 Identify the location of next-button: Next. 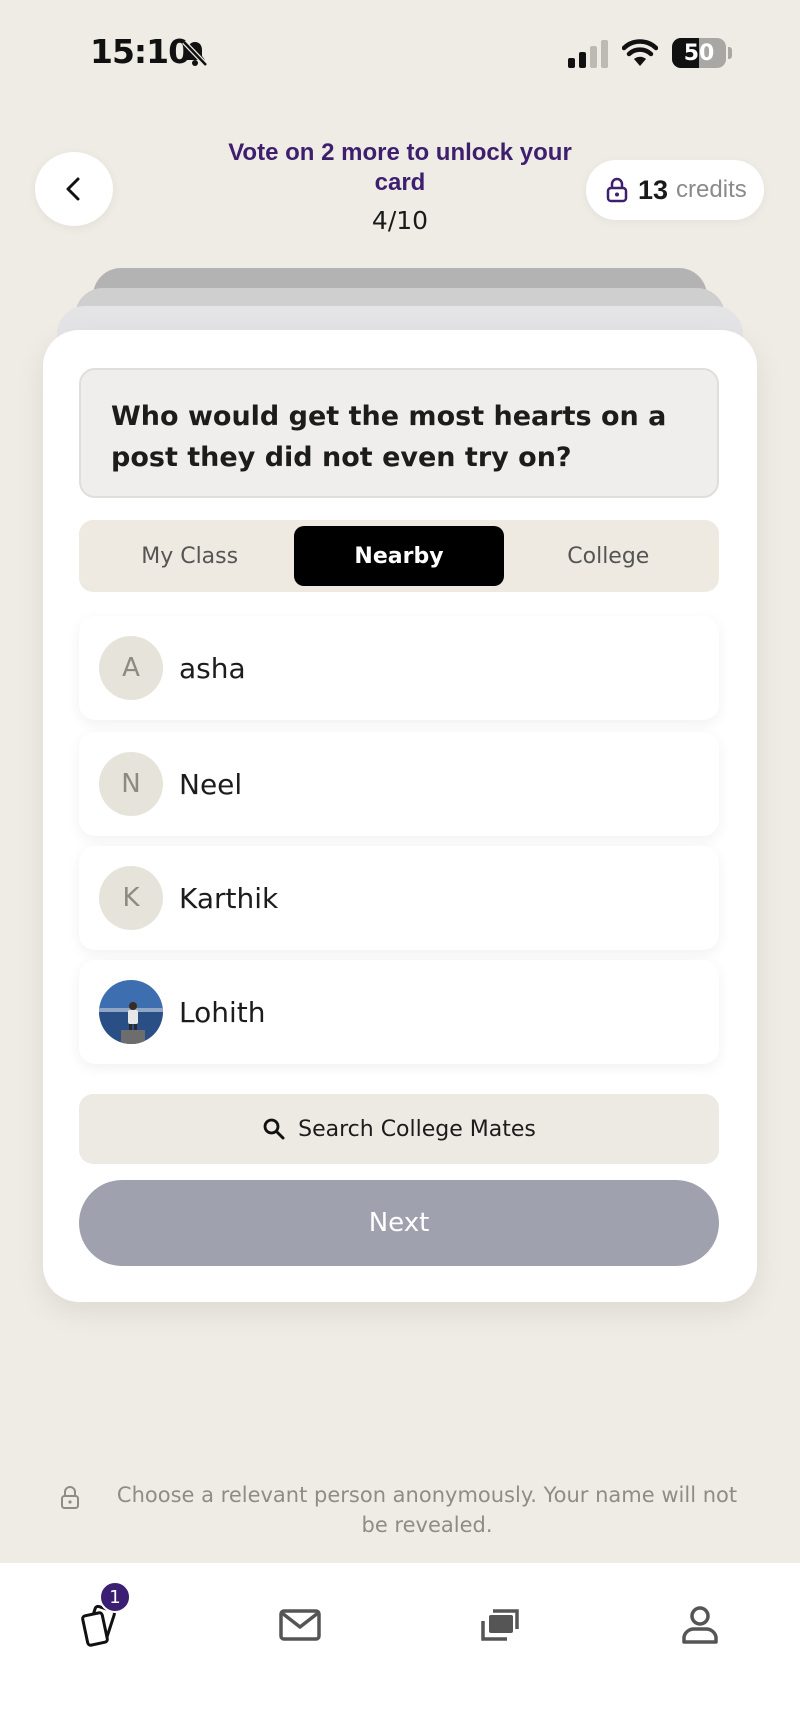
(399, 1223).